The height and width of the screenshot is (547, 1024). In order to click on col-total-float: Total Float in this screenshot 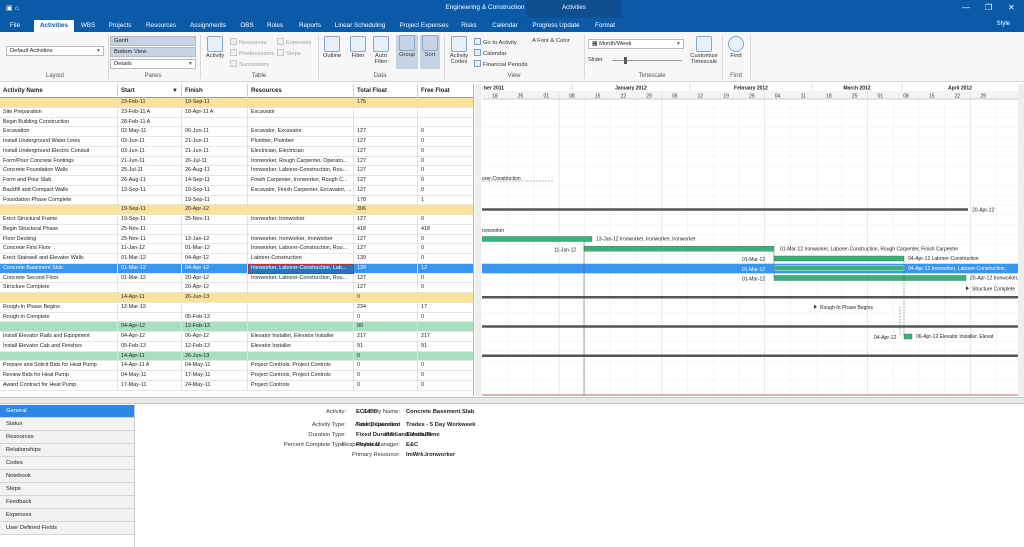, I will do `click(386, 91)`.